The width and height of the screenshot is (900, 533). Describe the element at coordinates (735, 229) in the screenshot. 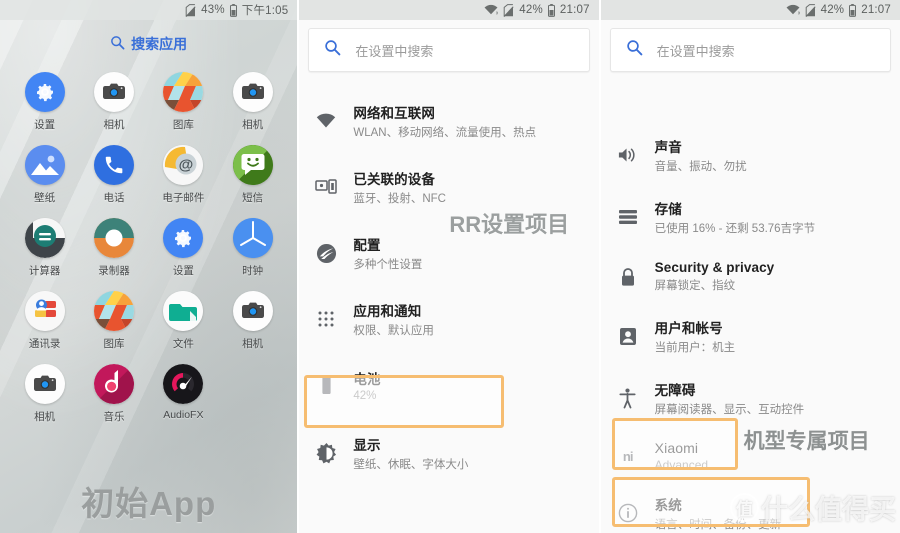

I see `settings-row-subtitle: 已使用 16% - 还剩 53.76吉字节` at that location.